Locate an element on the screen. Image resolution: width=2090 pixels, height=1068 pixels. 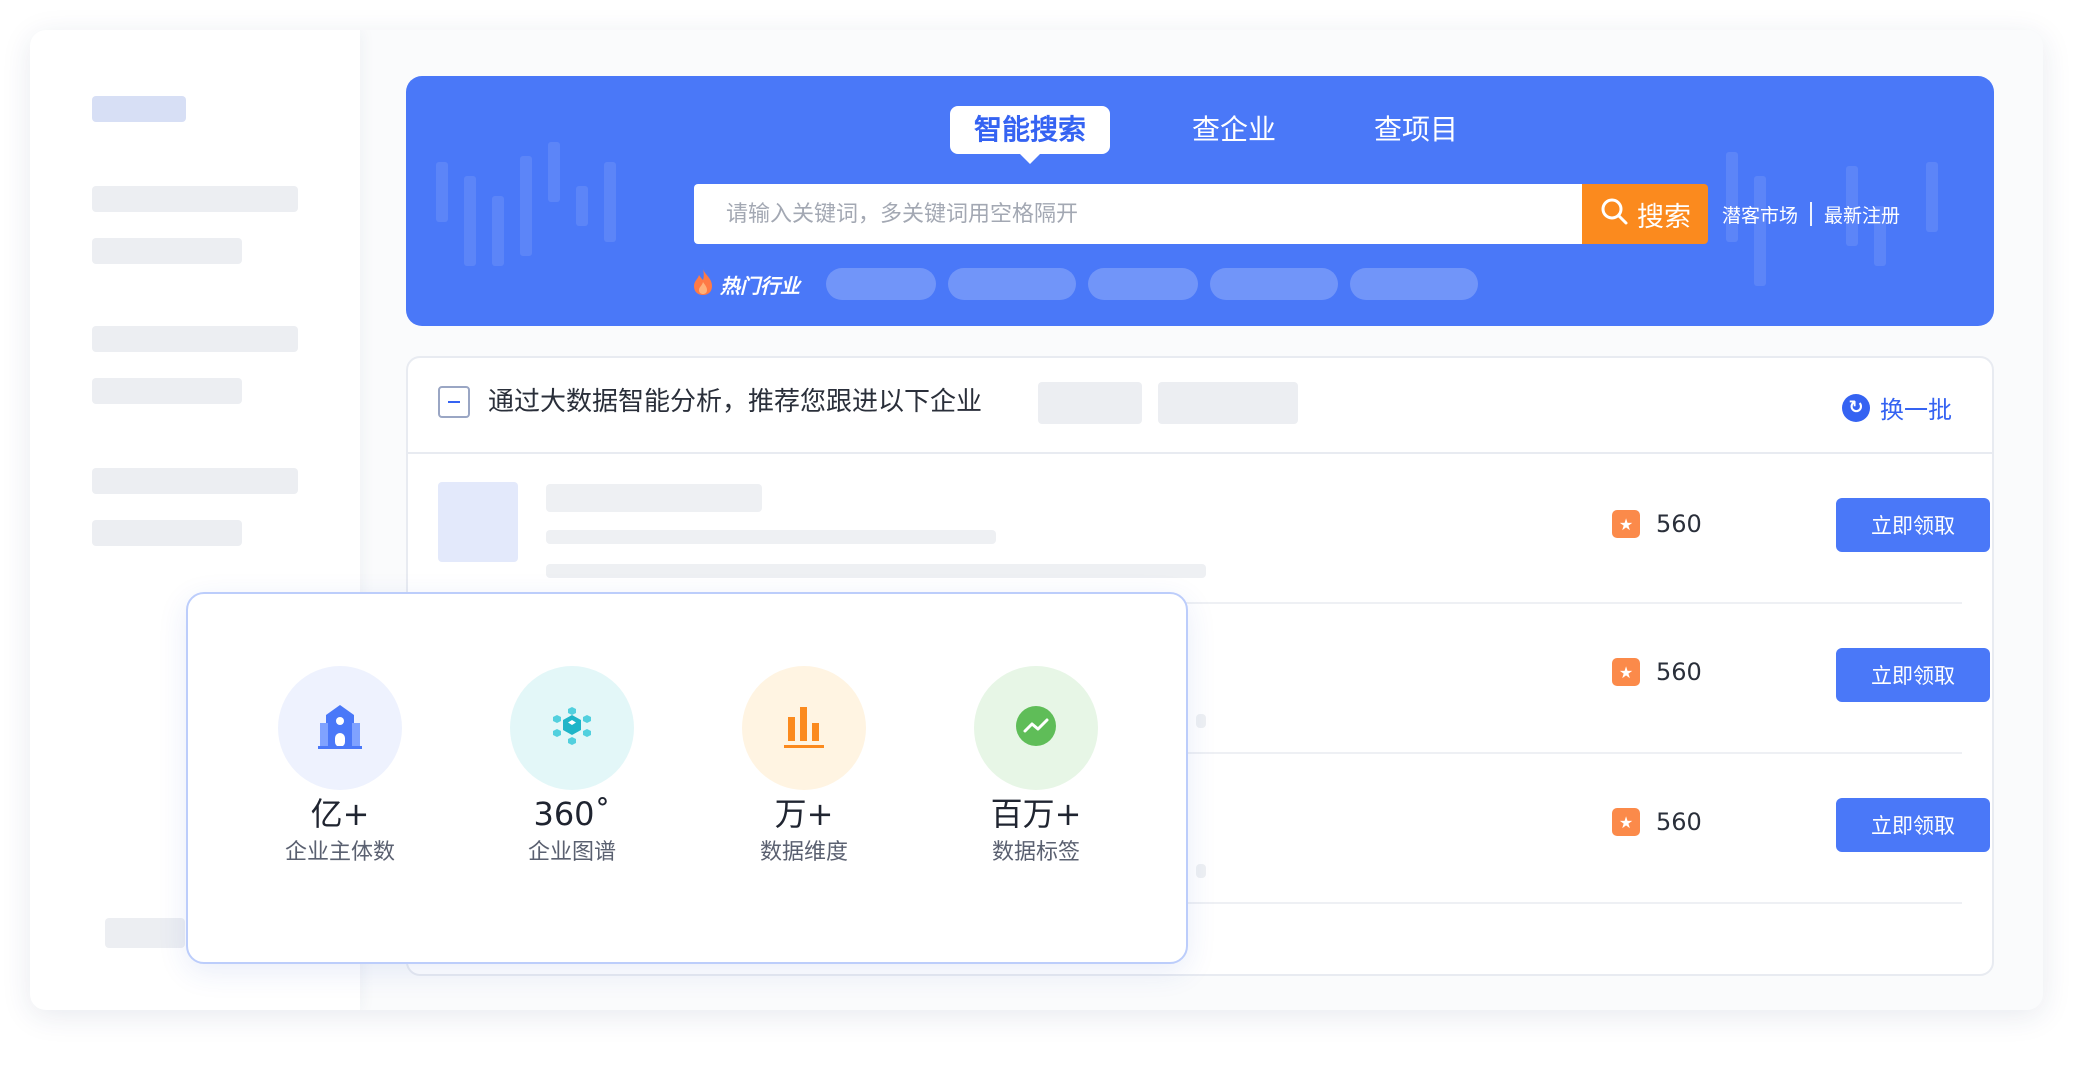
bar-chart-icon is located at coordinates (804, 728).